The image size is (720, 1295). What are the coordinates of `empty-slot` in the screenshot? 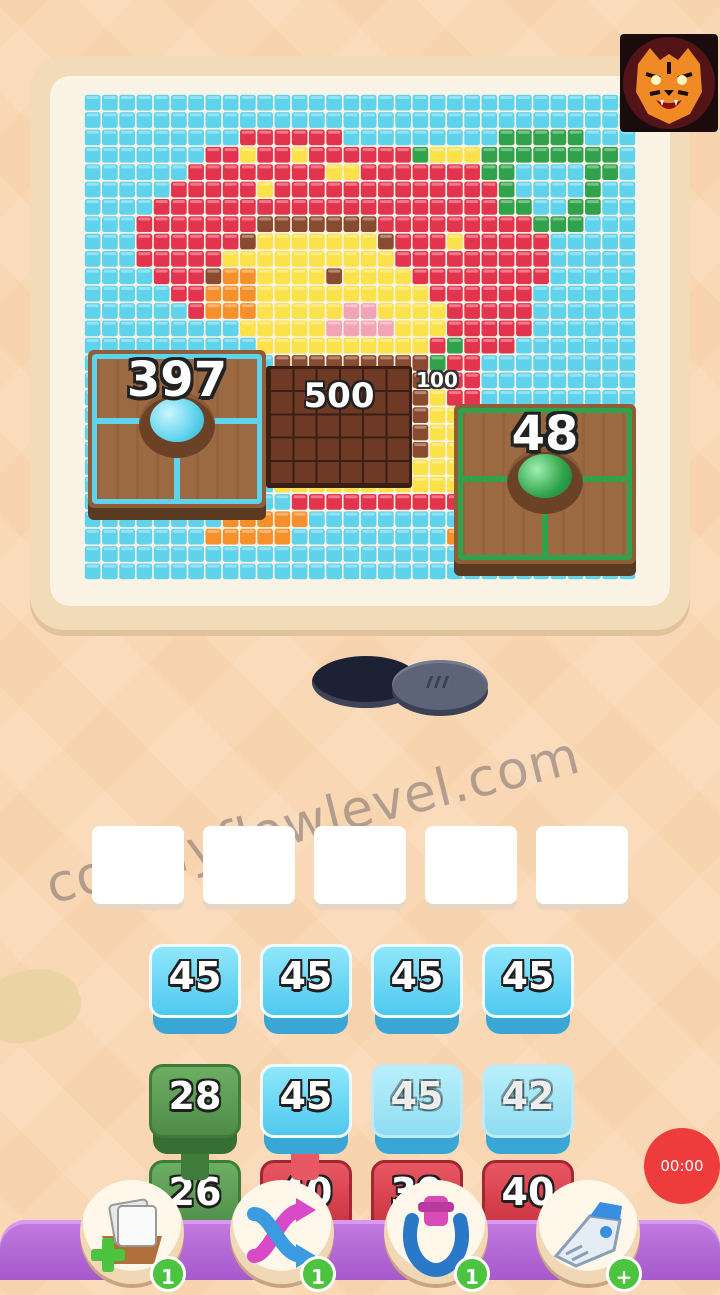 It's located at (582, 865).